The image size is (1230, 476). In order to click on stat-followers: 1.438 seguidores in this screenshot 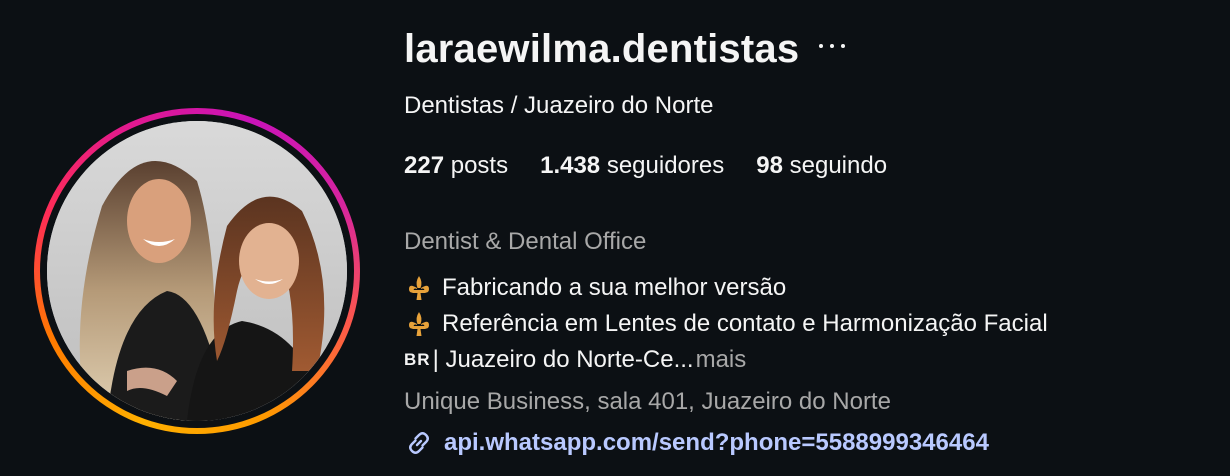, I will do `click(632, 166)`.